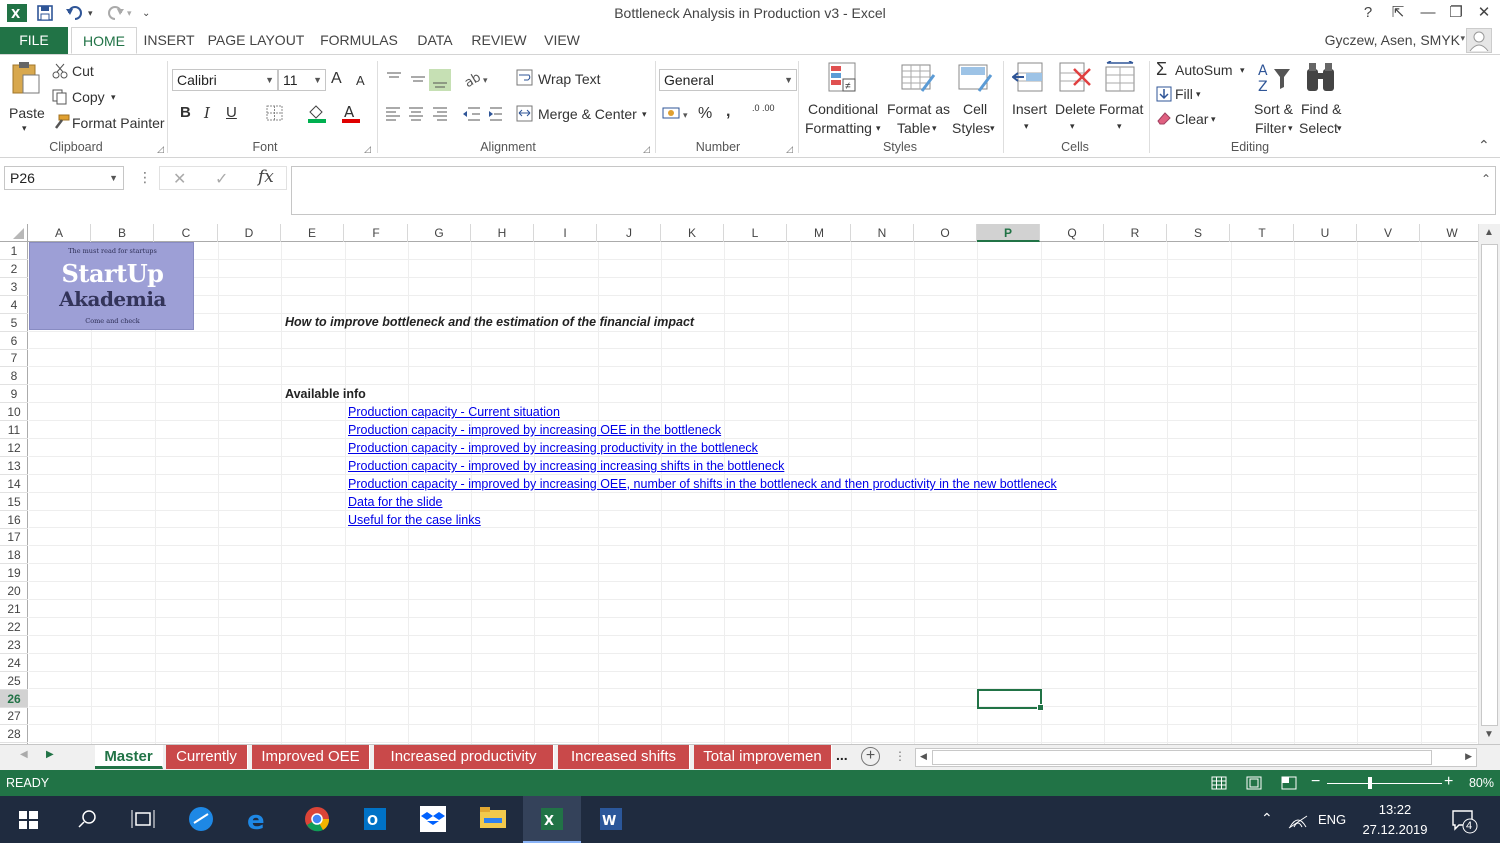 The width and height of the screenshot is (1500, 843). I want to click on taskbar-dropbox, so click(433, 819).